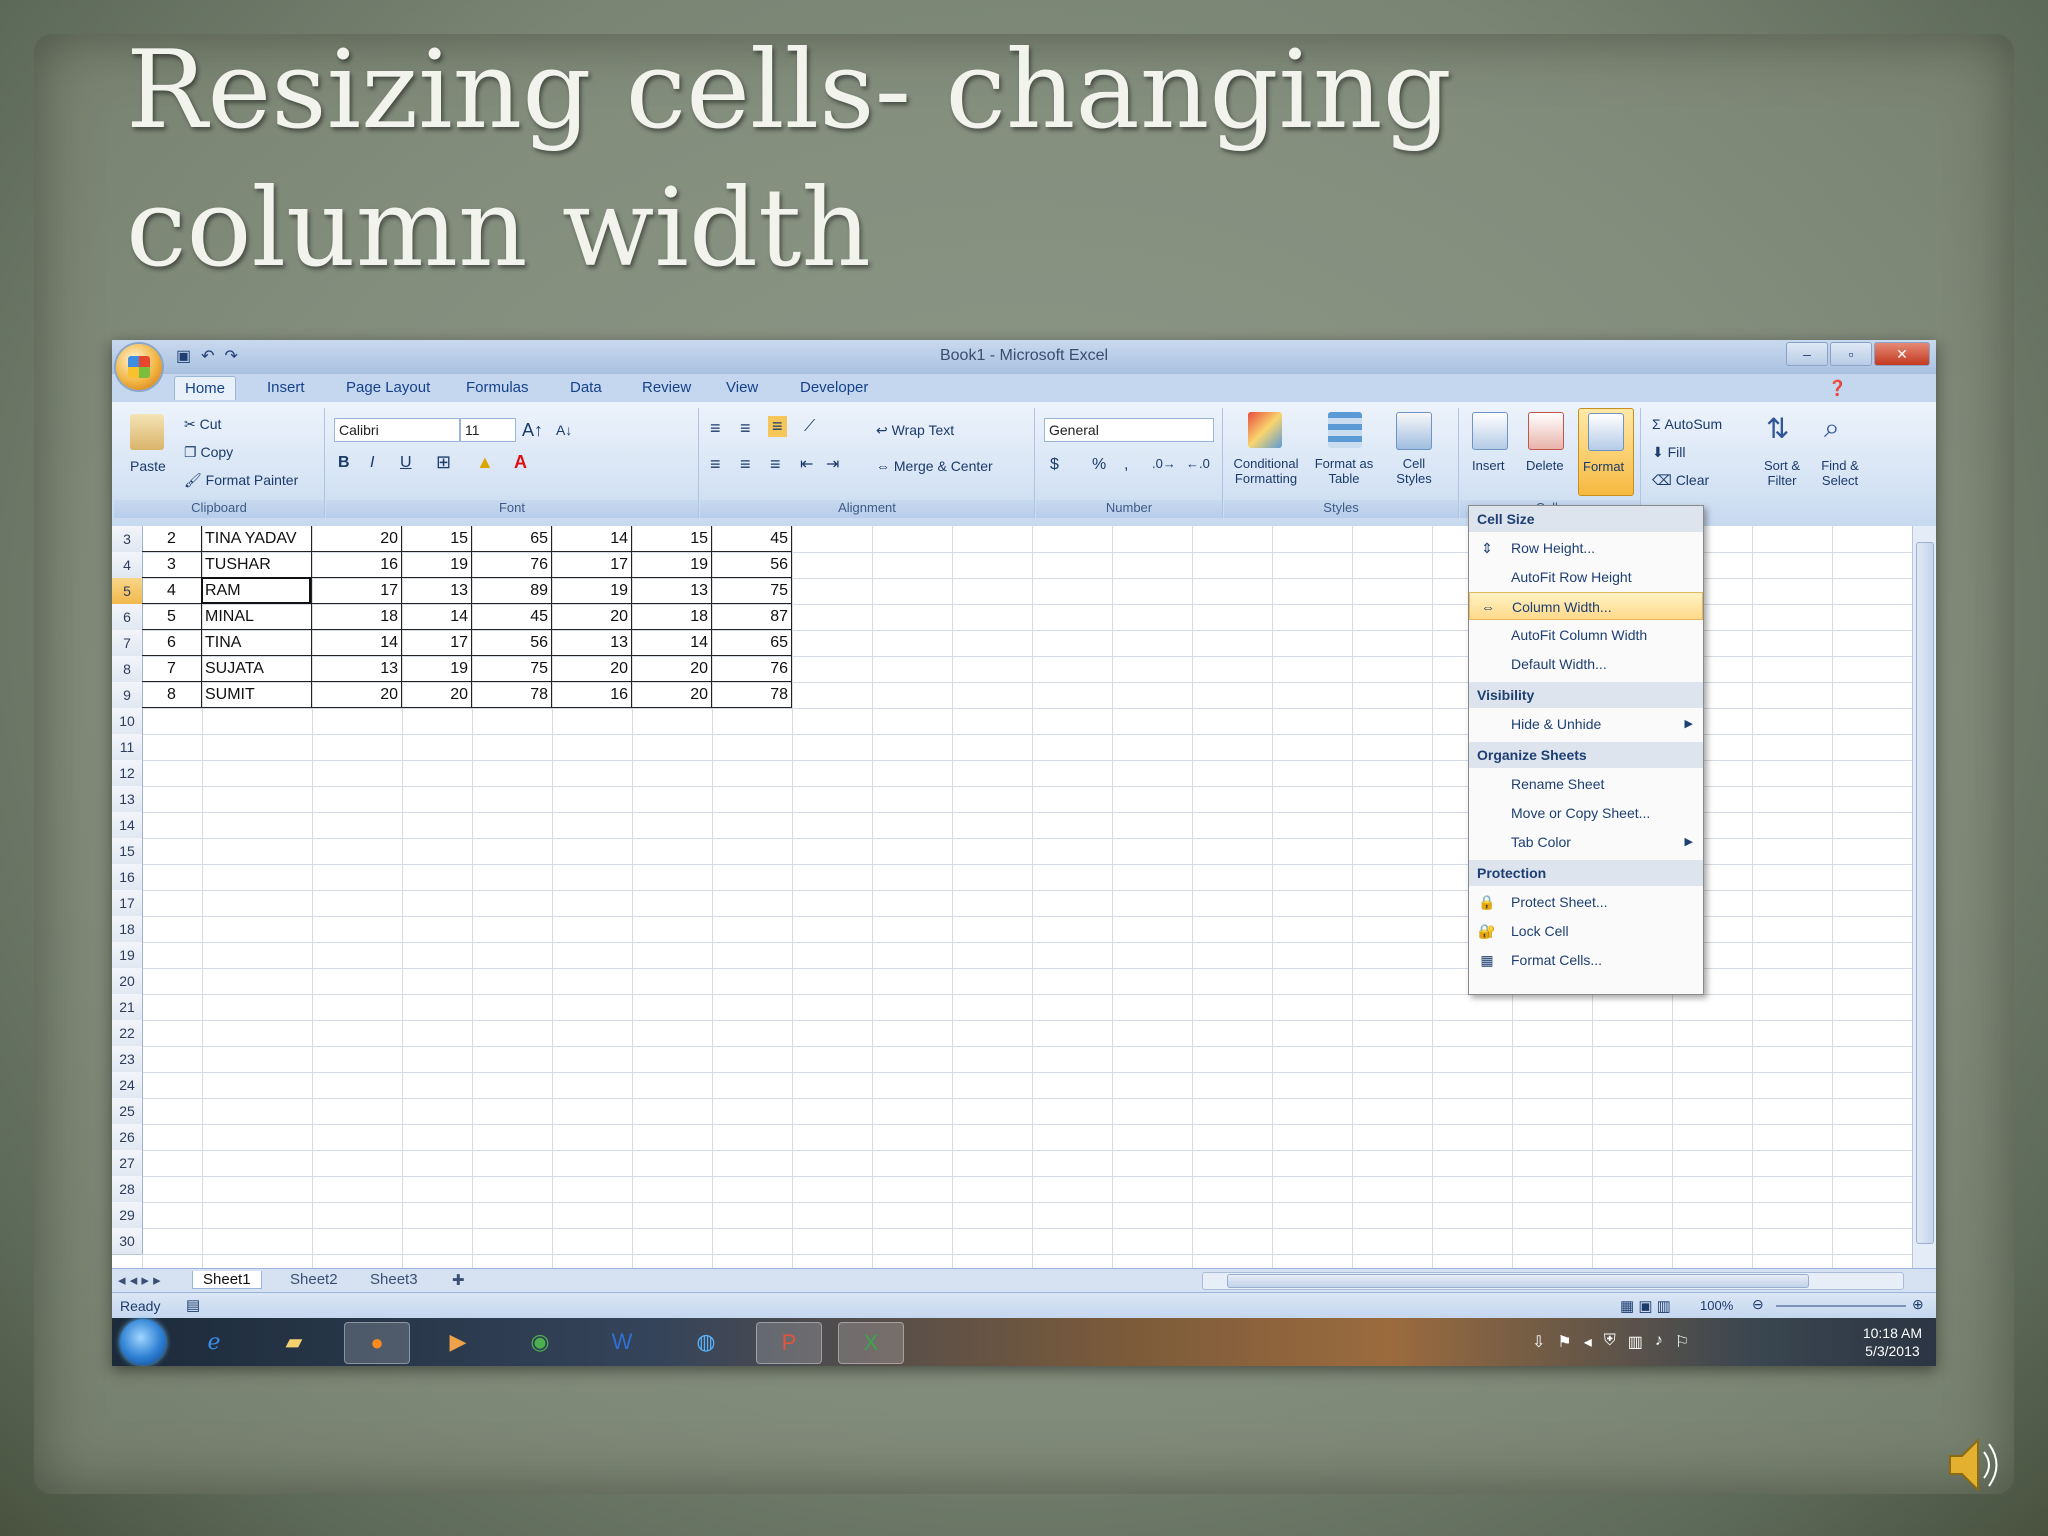 This screenshot has width=2048, height=1536. I want to click on table-cell: 4, so click(172, 591).